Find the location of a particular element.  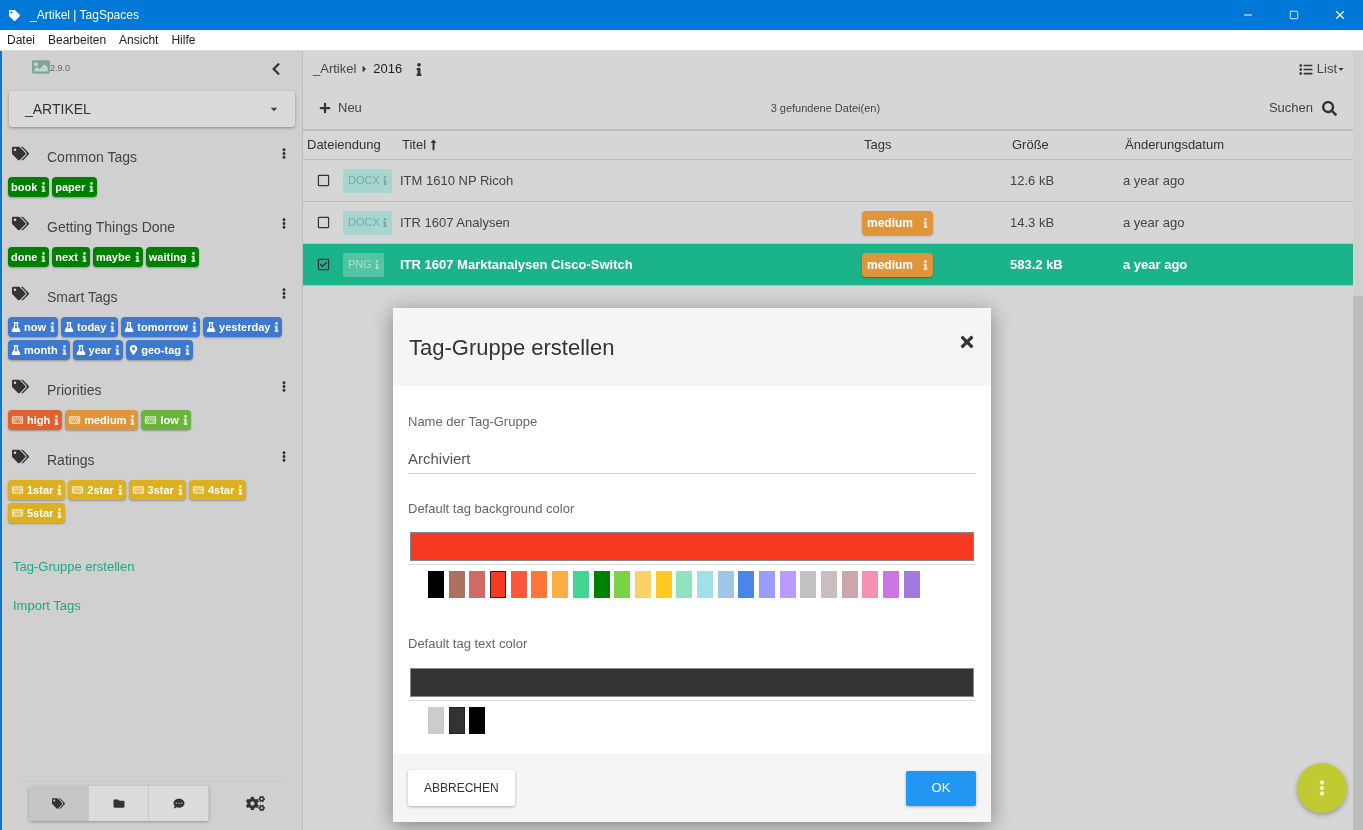

input-field: Archiviert is located at coordinates (692, 460).